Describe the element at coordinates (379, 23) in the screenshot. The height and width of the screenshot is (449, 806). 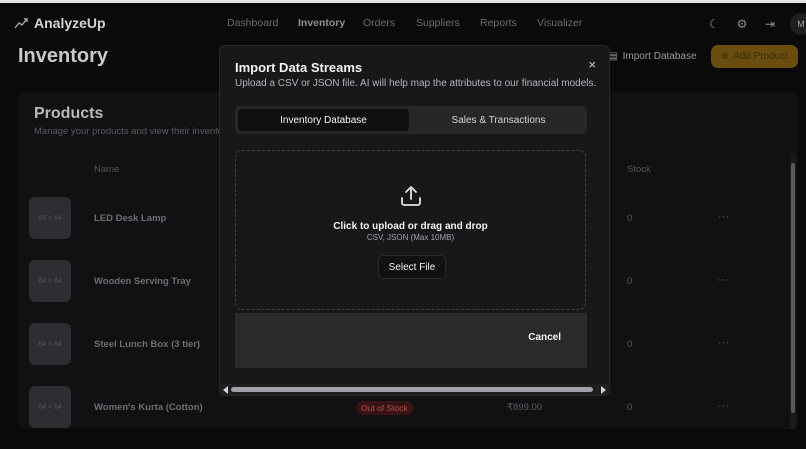
I see `nav-orders: Orders` at that location.